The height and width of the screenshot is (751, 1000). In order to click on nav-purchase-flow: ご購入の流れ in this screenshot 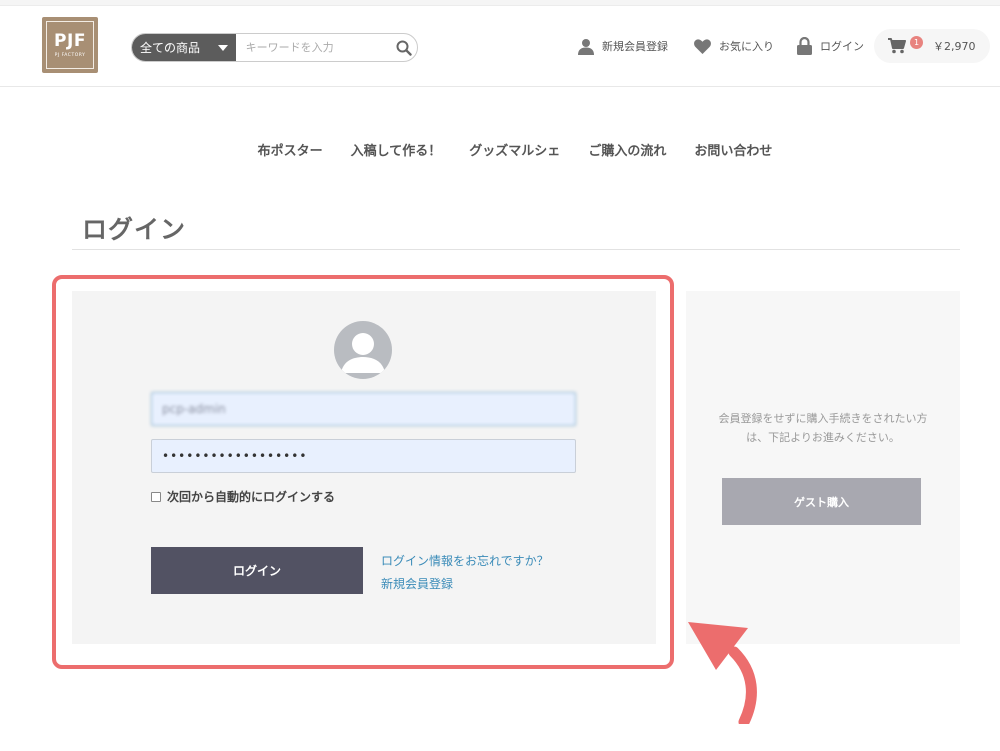, I will do `click(627, 152)`.